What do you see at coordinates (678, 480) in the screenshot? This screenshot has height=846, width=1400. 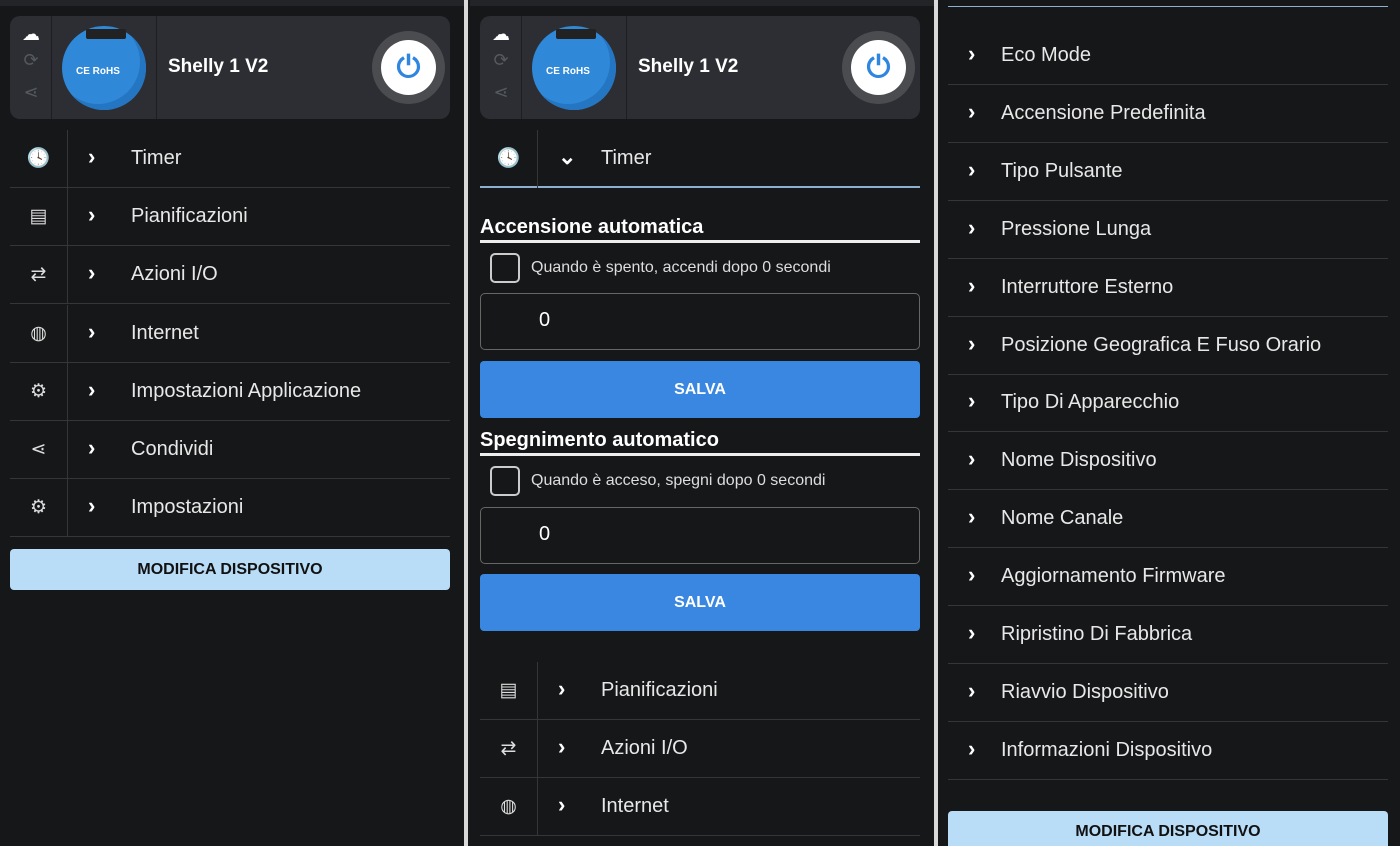 I see `auto-off-label: Quando è acceso, spegni dopo 0 secondi` at bounding box center [678, 480].